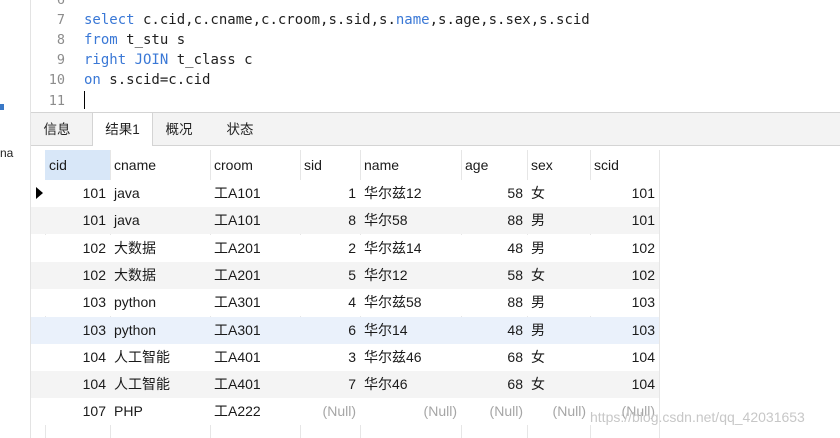 This screenshot has height=438, width=840. I want to click on column-header-cid: cid, so click(77, 165).